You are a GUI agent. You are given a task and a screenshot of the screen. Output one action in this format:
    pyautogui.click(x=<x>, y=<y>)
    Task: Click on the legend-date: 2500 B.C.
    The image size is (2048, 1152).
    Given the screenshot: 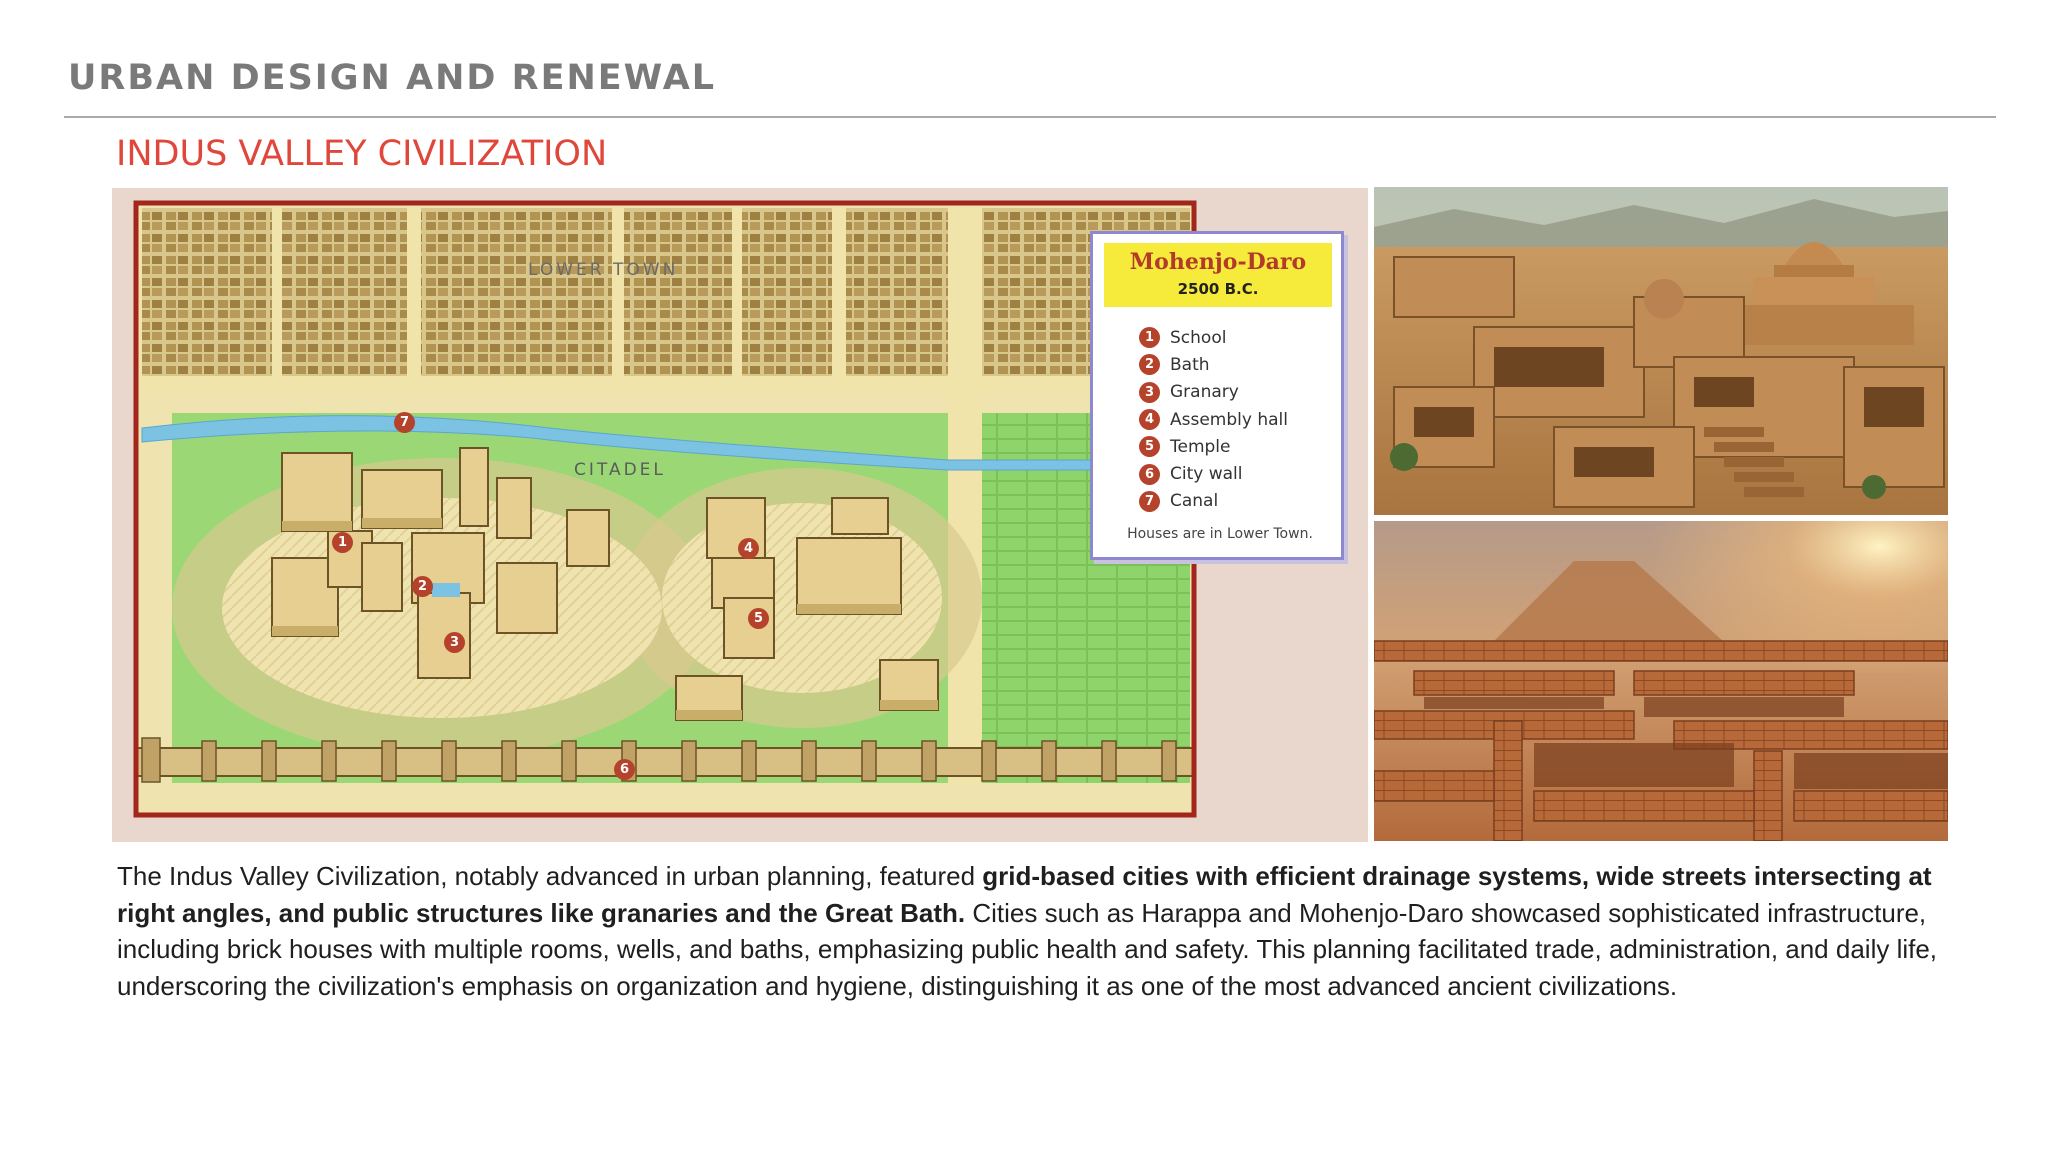 What is the action you would take?
    pyautogui.click(x=1218, y=289)
    